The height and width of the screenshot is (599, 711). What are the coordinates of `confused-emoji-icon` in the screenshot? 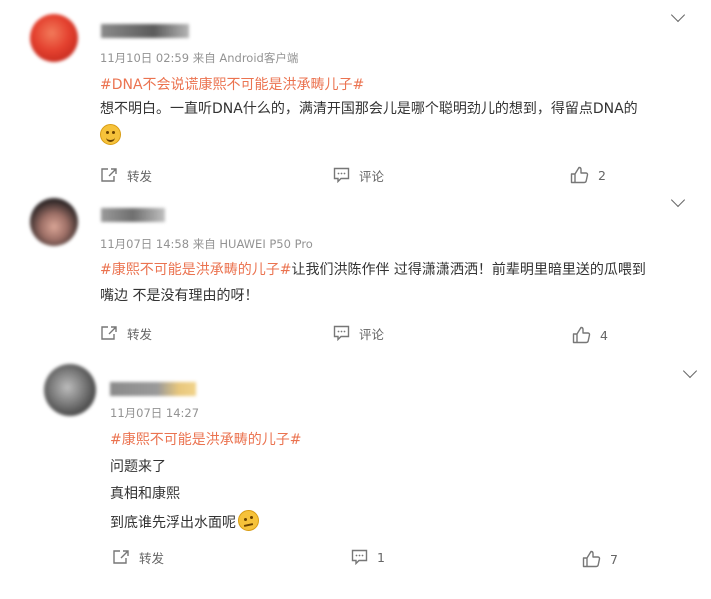 It's located at (248, 520).